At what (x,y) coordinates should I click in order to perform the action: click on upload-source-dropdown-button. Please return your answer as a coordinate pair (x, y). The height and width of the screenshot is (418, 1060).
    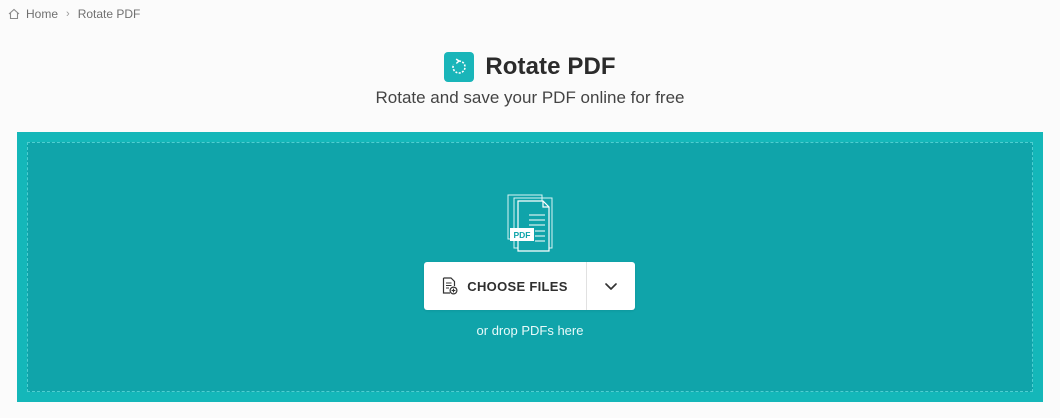
    Looking at the image, I should click on (611, 286).